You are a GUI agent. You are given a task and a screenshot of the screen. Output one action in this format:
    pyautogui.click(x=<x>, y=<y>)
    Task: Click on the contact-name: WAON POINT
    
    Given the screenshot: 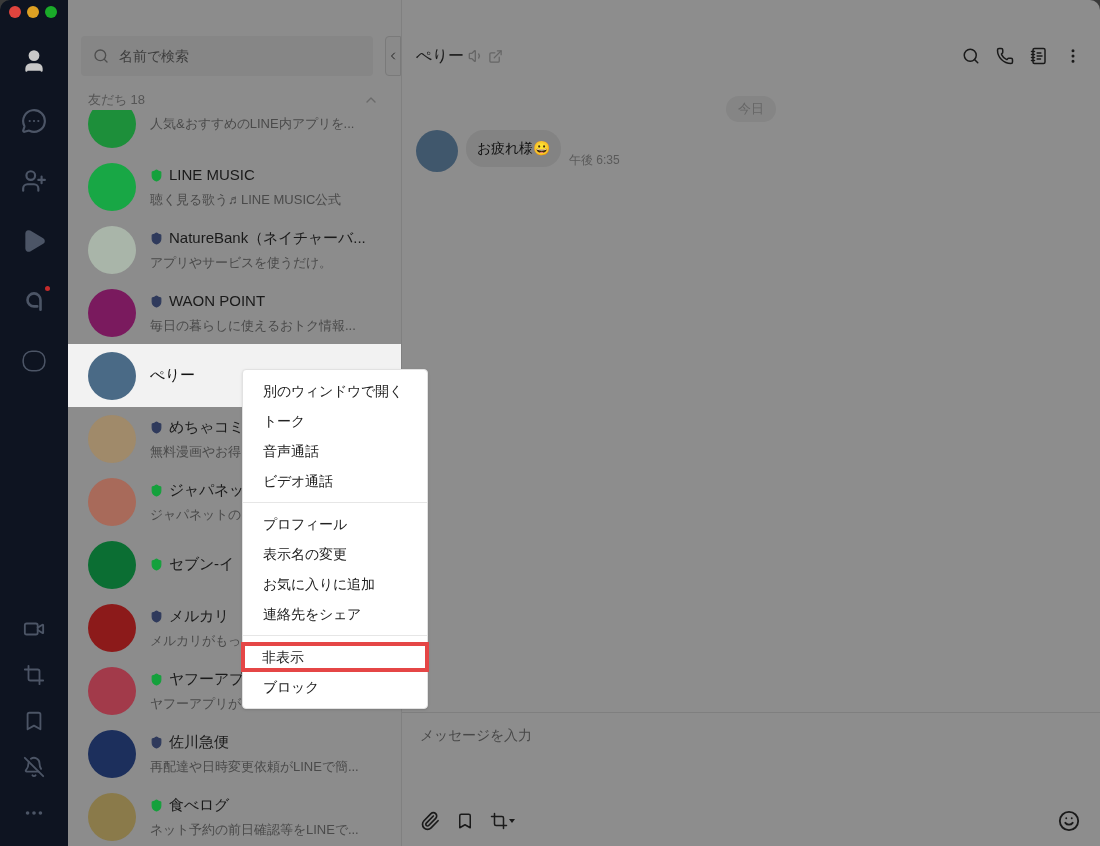 What is the action you would take?
    pyautogui.click(x=217, y=301)
    